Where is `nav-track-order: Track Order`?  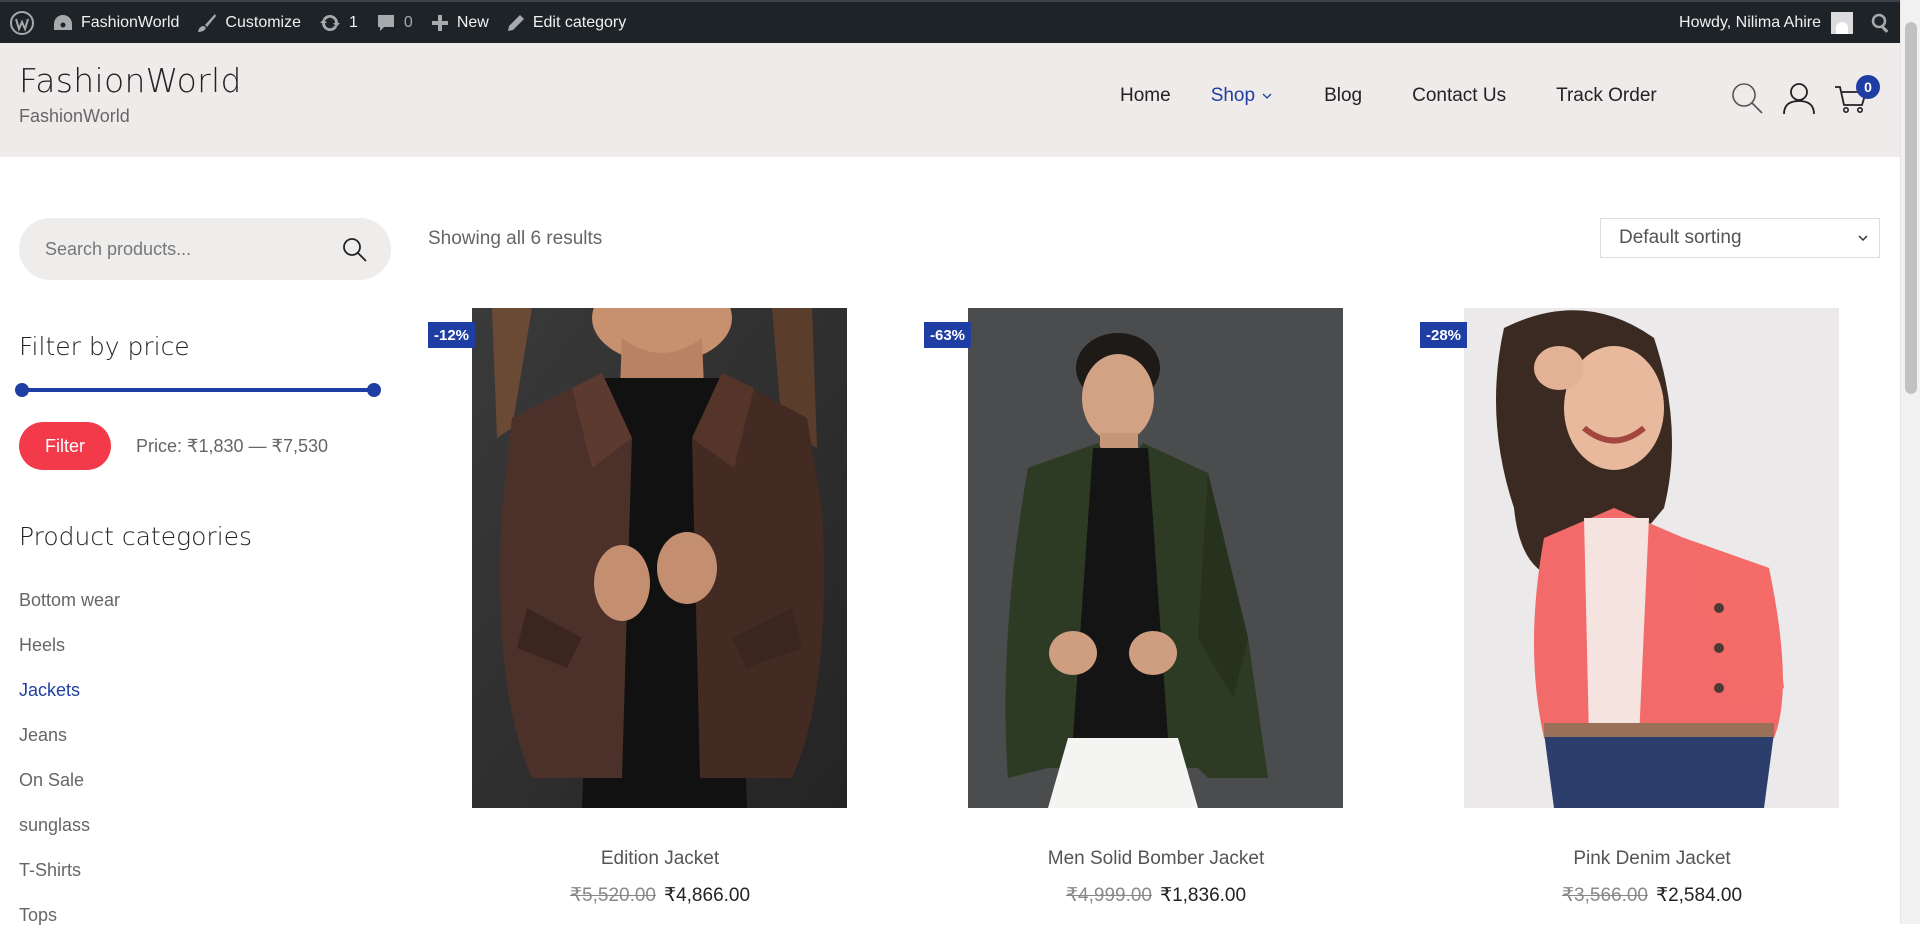
nav-track-order: Track Order is located at coordinates (1606, 96).